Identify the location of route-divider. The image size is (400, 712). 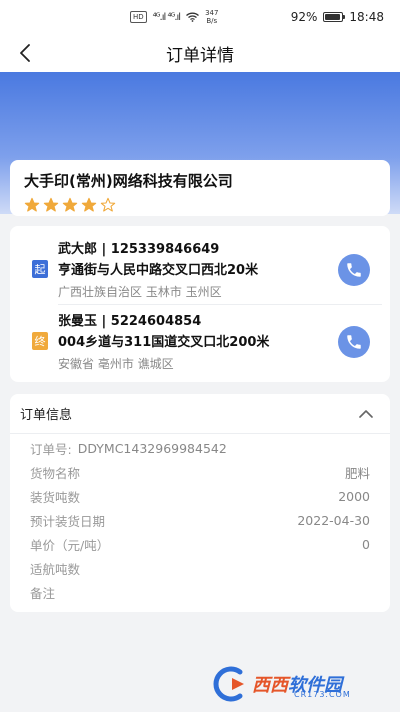
(220, 304).